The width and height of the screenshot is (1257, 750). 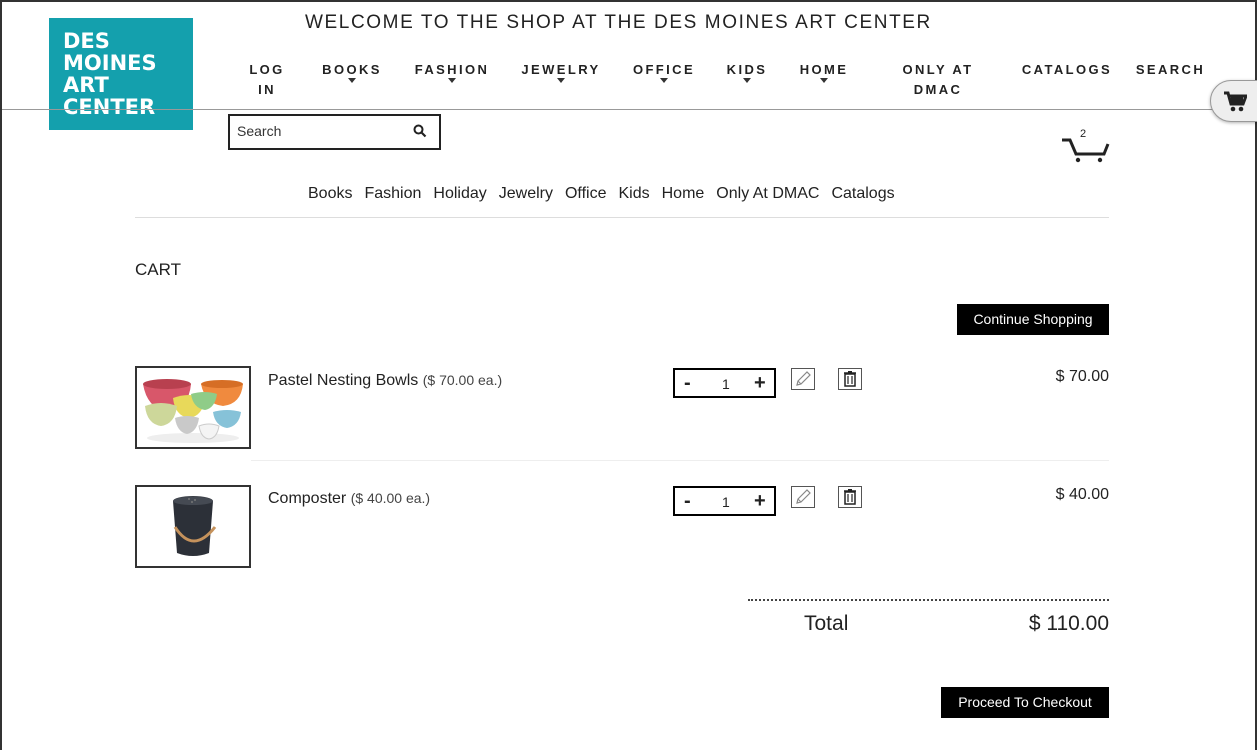 I want to click on logo-line: DES, so click(x=86, y=41).